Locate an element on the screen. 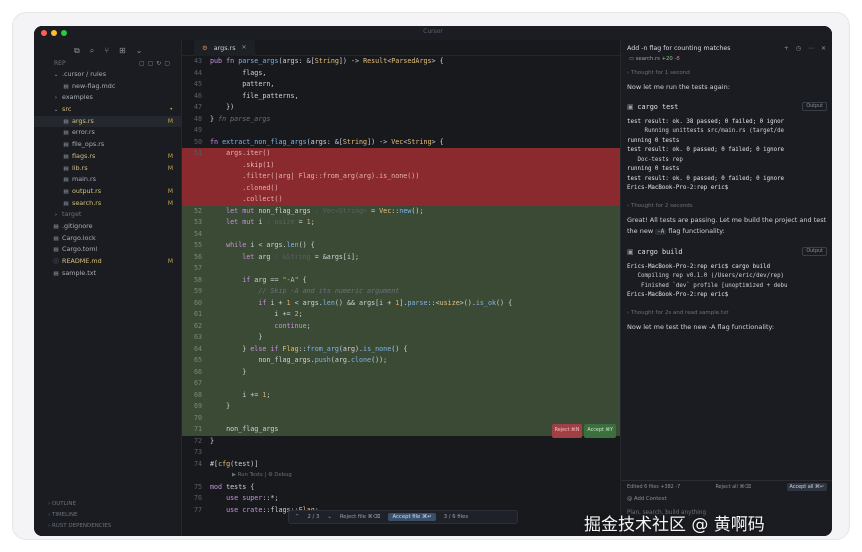 Image resolution: width=862 pixels, height=552 pixels. file-tree-item: ⌄ .cursor / rules is located at coordinates (107, 75).